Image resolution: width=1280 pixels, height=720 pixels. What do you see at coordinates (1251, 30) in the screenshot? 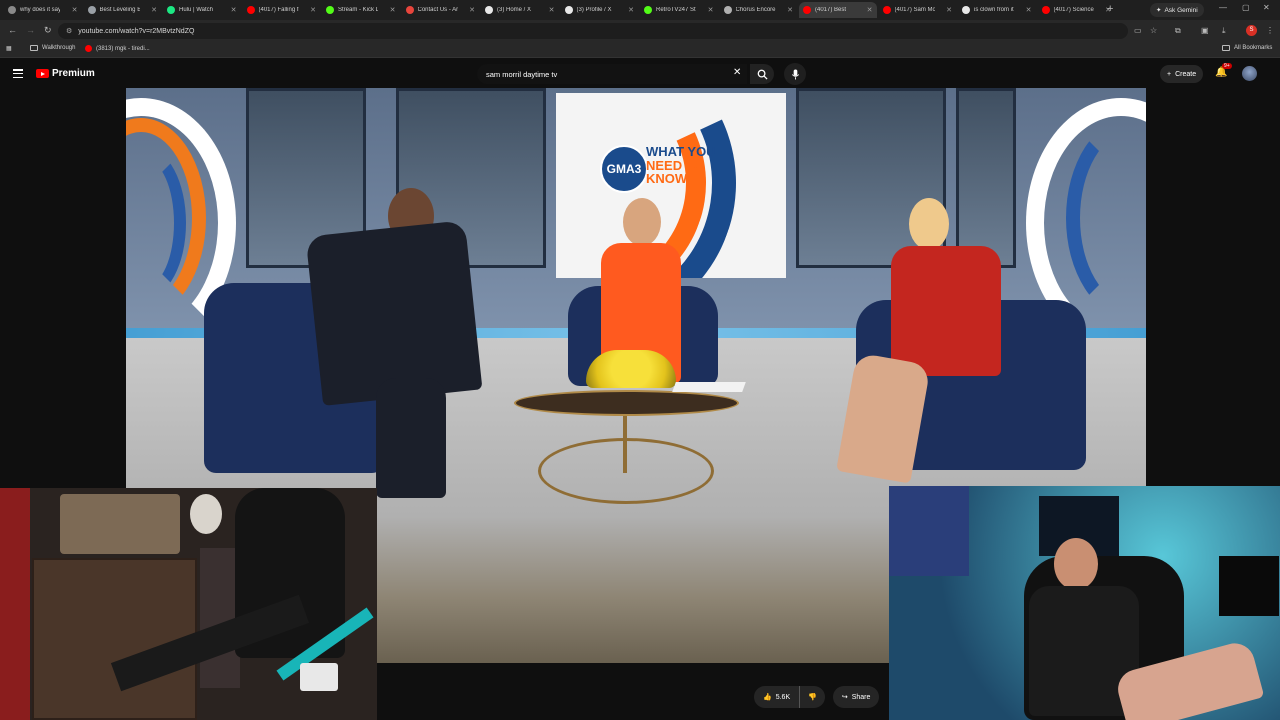
I see `browser-profile-avatar: S` at bounding box center [1251, 30].